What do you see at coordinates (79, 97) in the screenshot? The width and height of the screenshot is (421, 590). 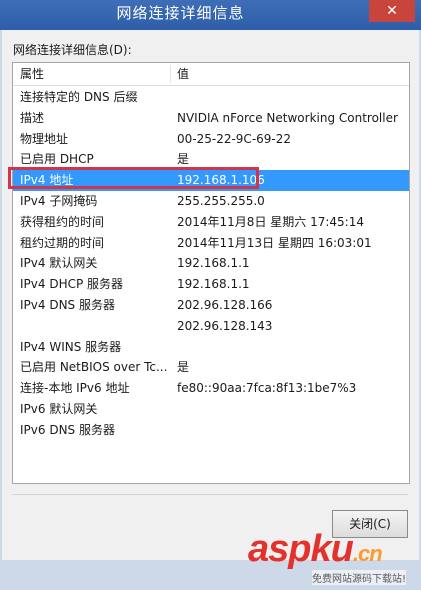 I see `row-property: 连接特定的 DNS 后缀` at bounding box center [79, 97].